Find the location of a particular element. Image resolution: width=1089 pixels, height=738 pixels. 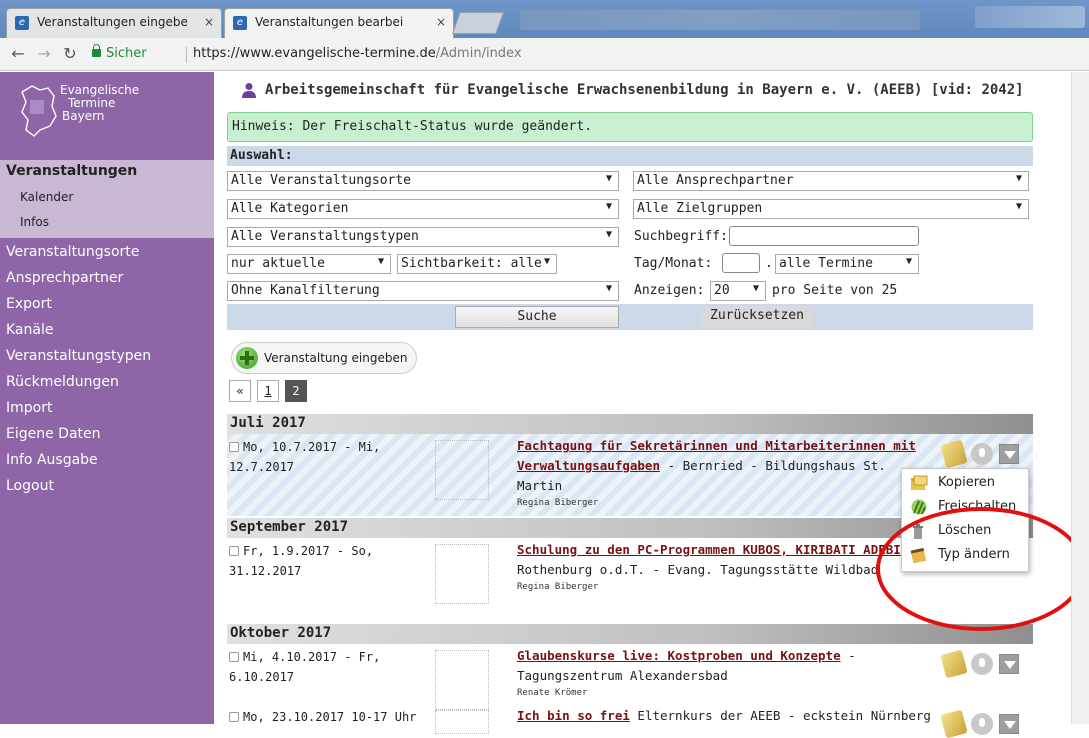

evangelische-termine-bayern-logo: Evangelische Termine Bayern is located at coordinates (108, 112).